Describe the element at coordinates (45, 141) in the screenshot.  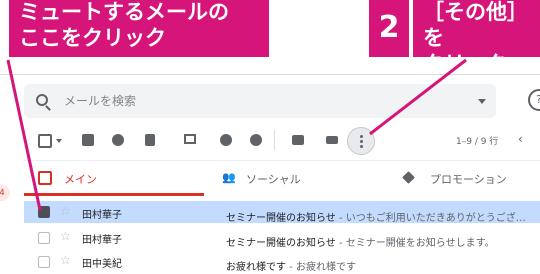
I see `select-all-checkbox` at that location.